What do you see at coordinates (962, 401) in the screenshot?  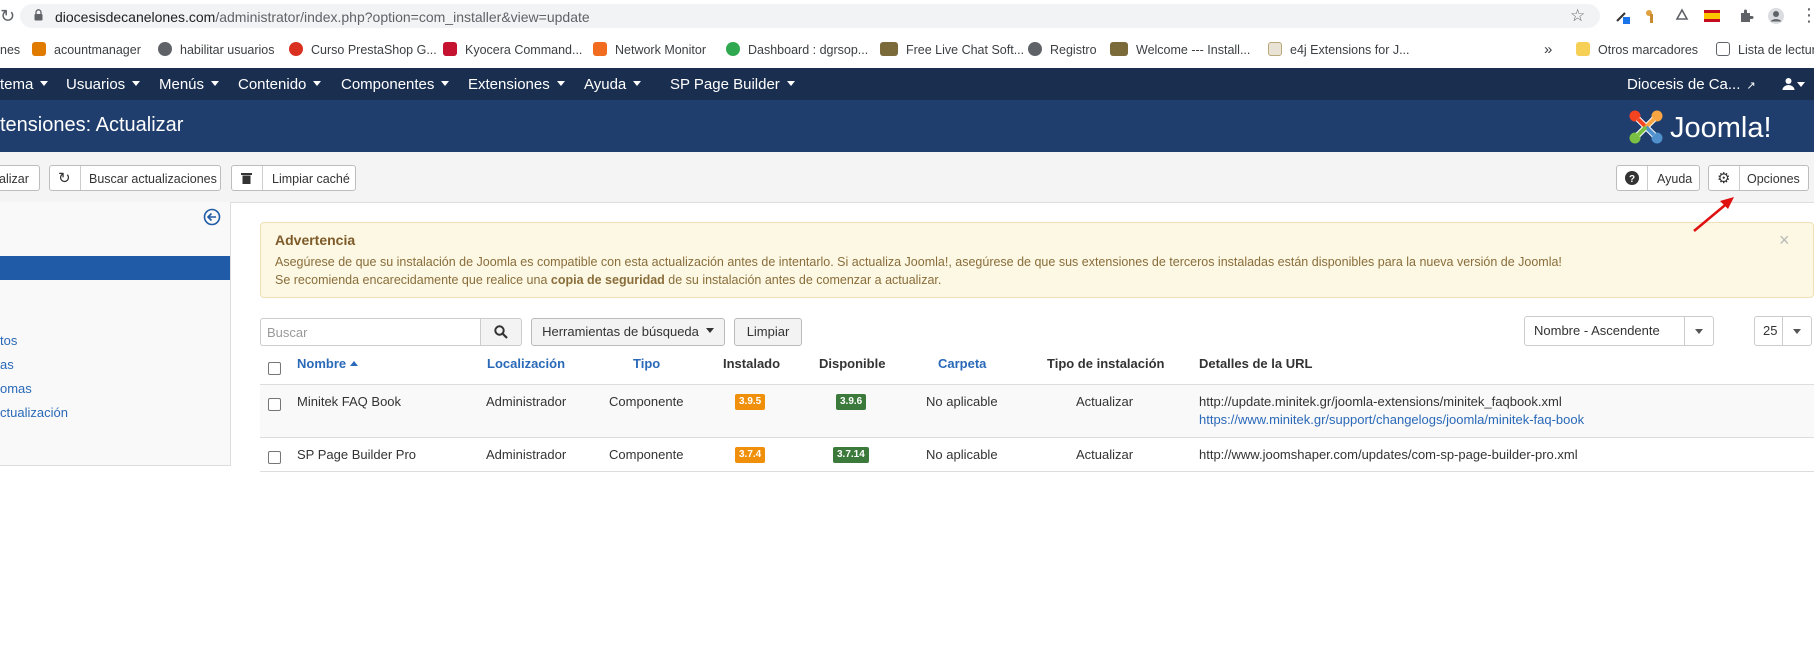 I see `extension-folder: No aplicable` at bounding box center [962, 401].